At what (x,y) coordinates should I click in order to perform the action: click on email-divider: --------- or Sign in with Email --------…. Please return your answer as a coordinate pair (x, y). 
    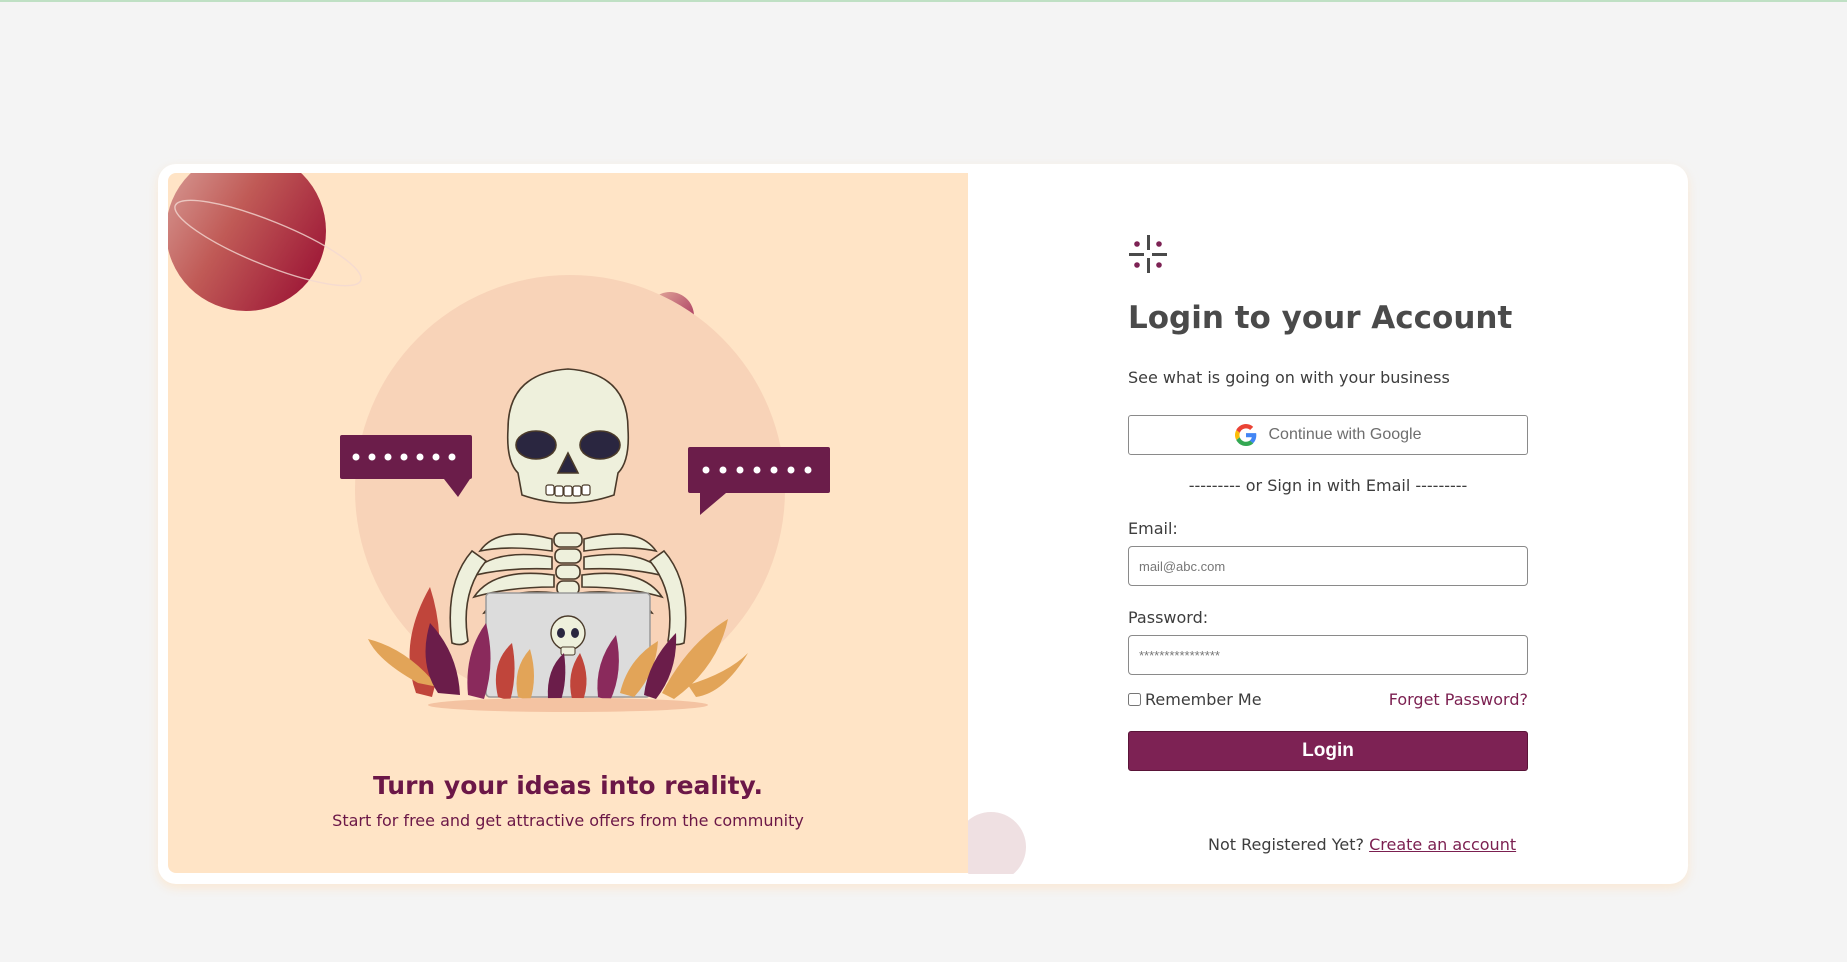
    Looking at the image, I should click on (1328, 485).